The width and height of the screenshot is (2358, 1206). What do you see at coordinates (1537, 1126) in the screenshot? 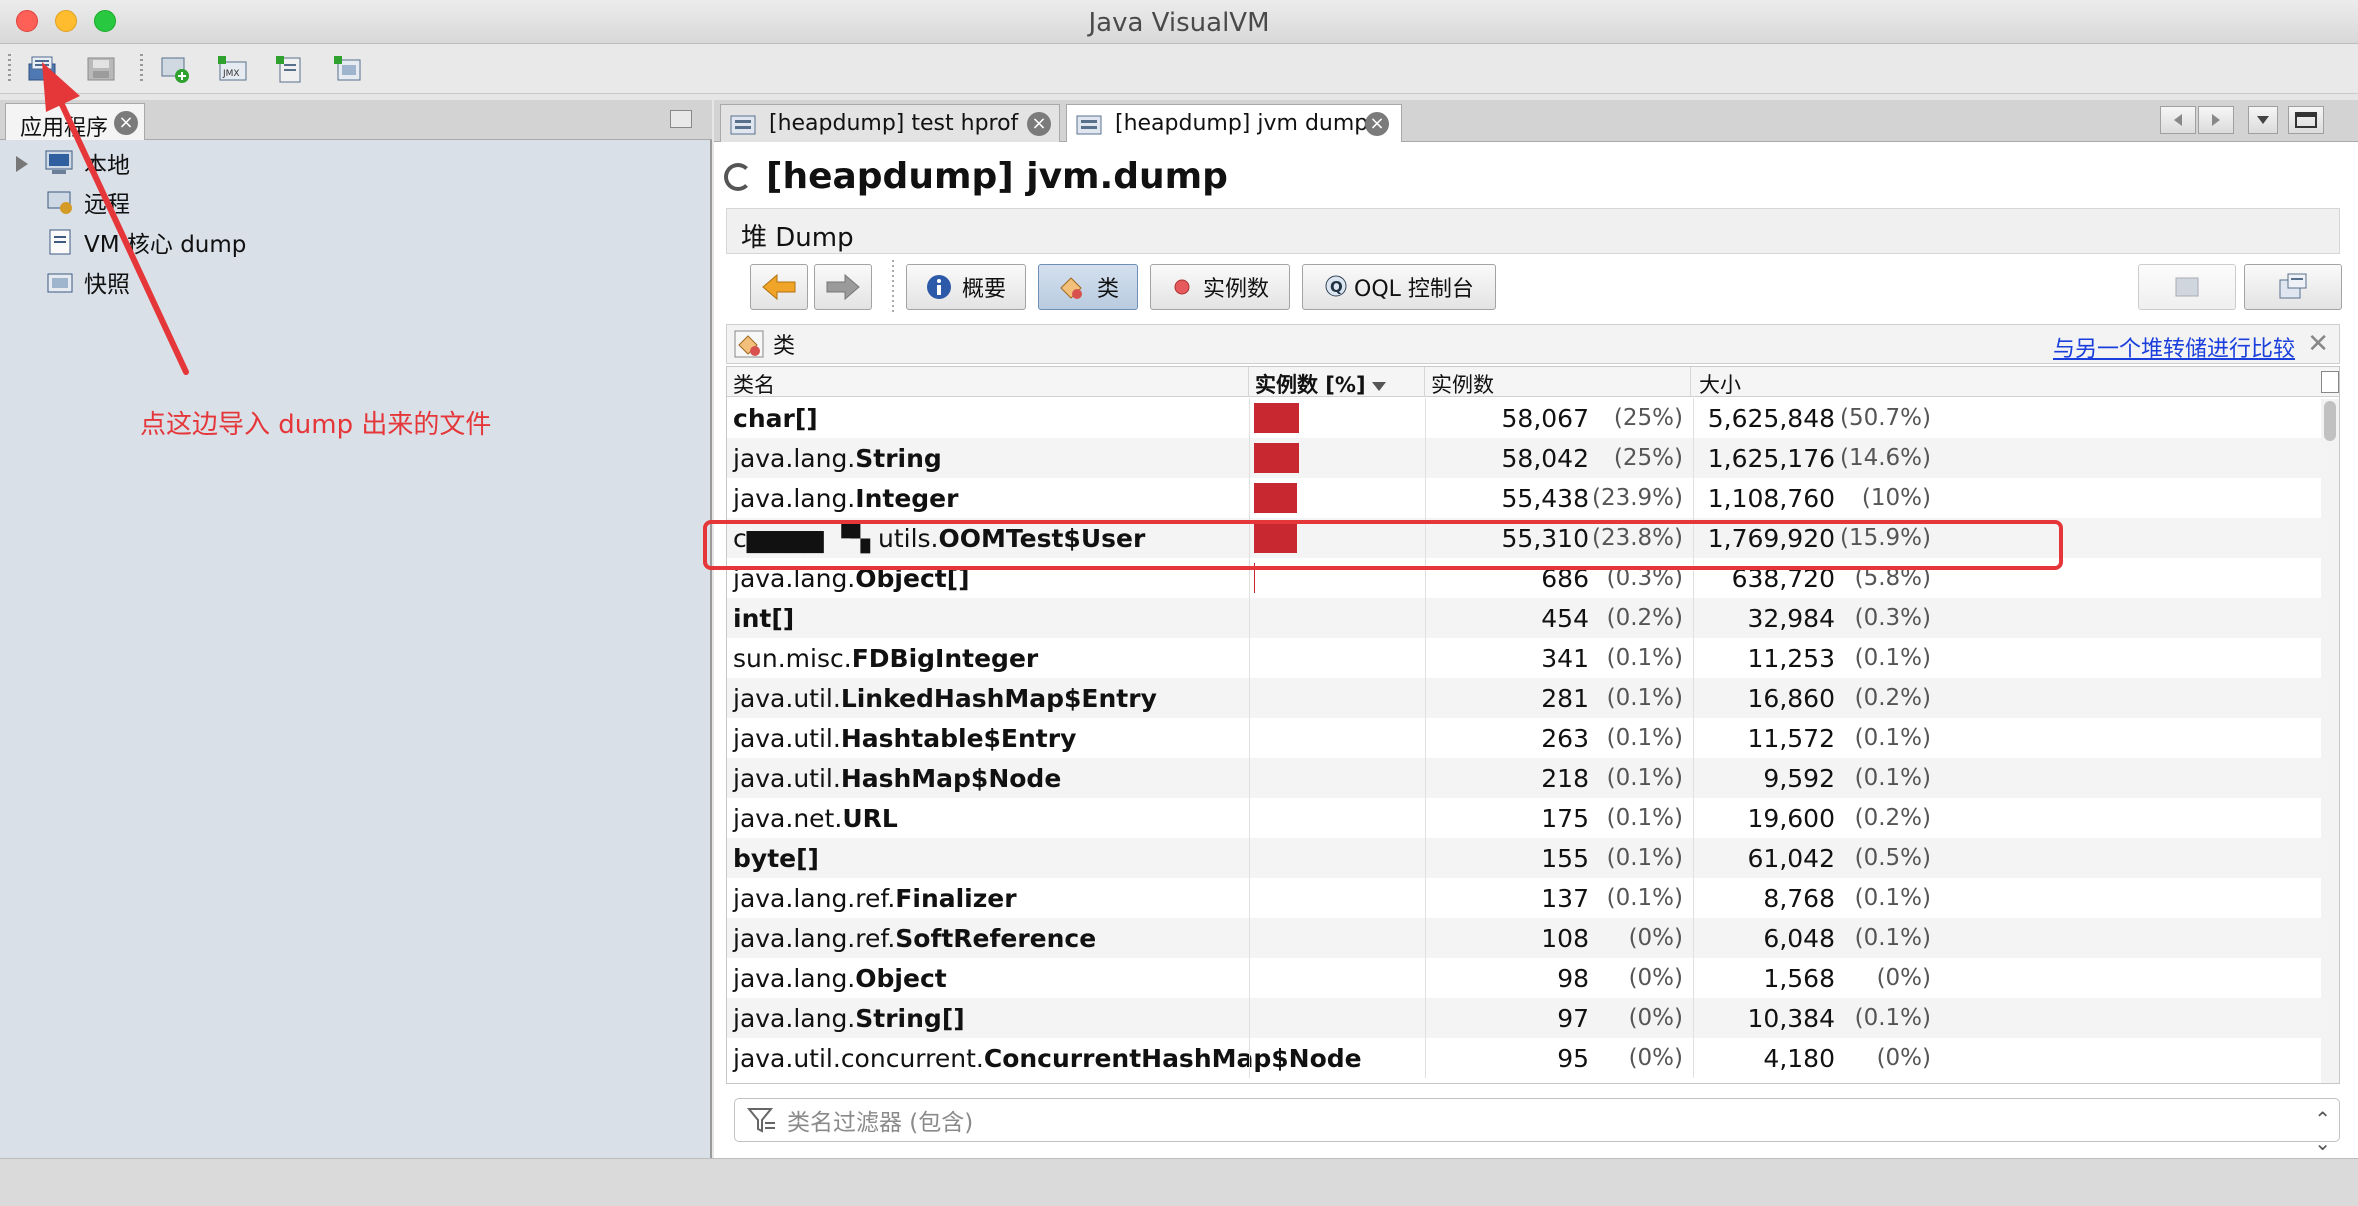
I see `class-name-filter: 类名过滤器 (包含) ⌃ ⌄` at bounding box center [1537, 1126].